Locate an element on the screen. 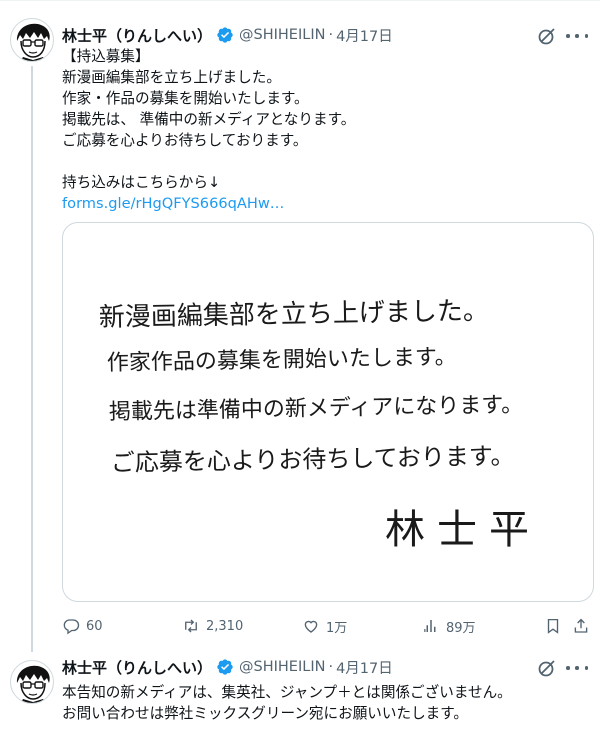  image-signature: 林士平 is located at coordinates (463, 530).